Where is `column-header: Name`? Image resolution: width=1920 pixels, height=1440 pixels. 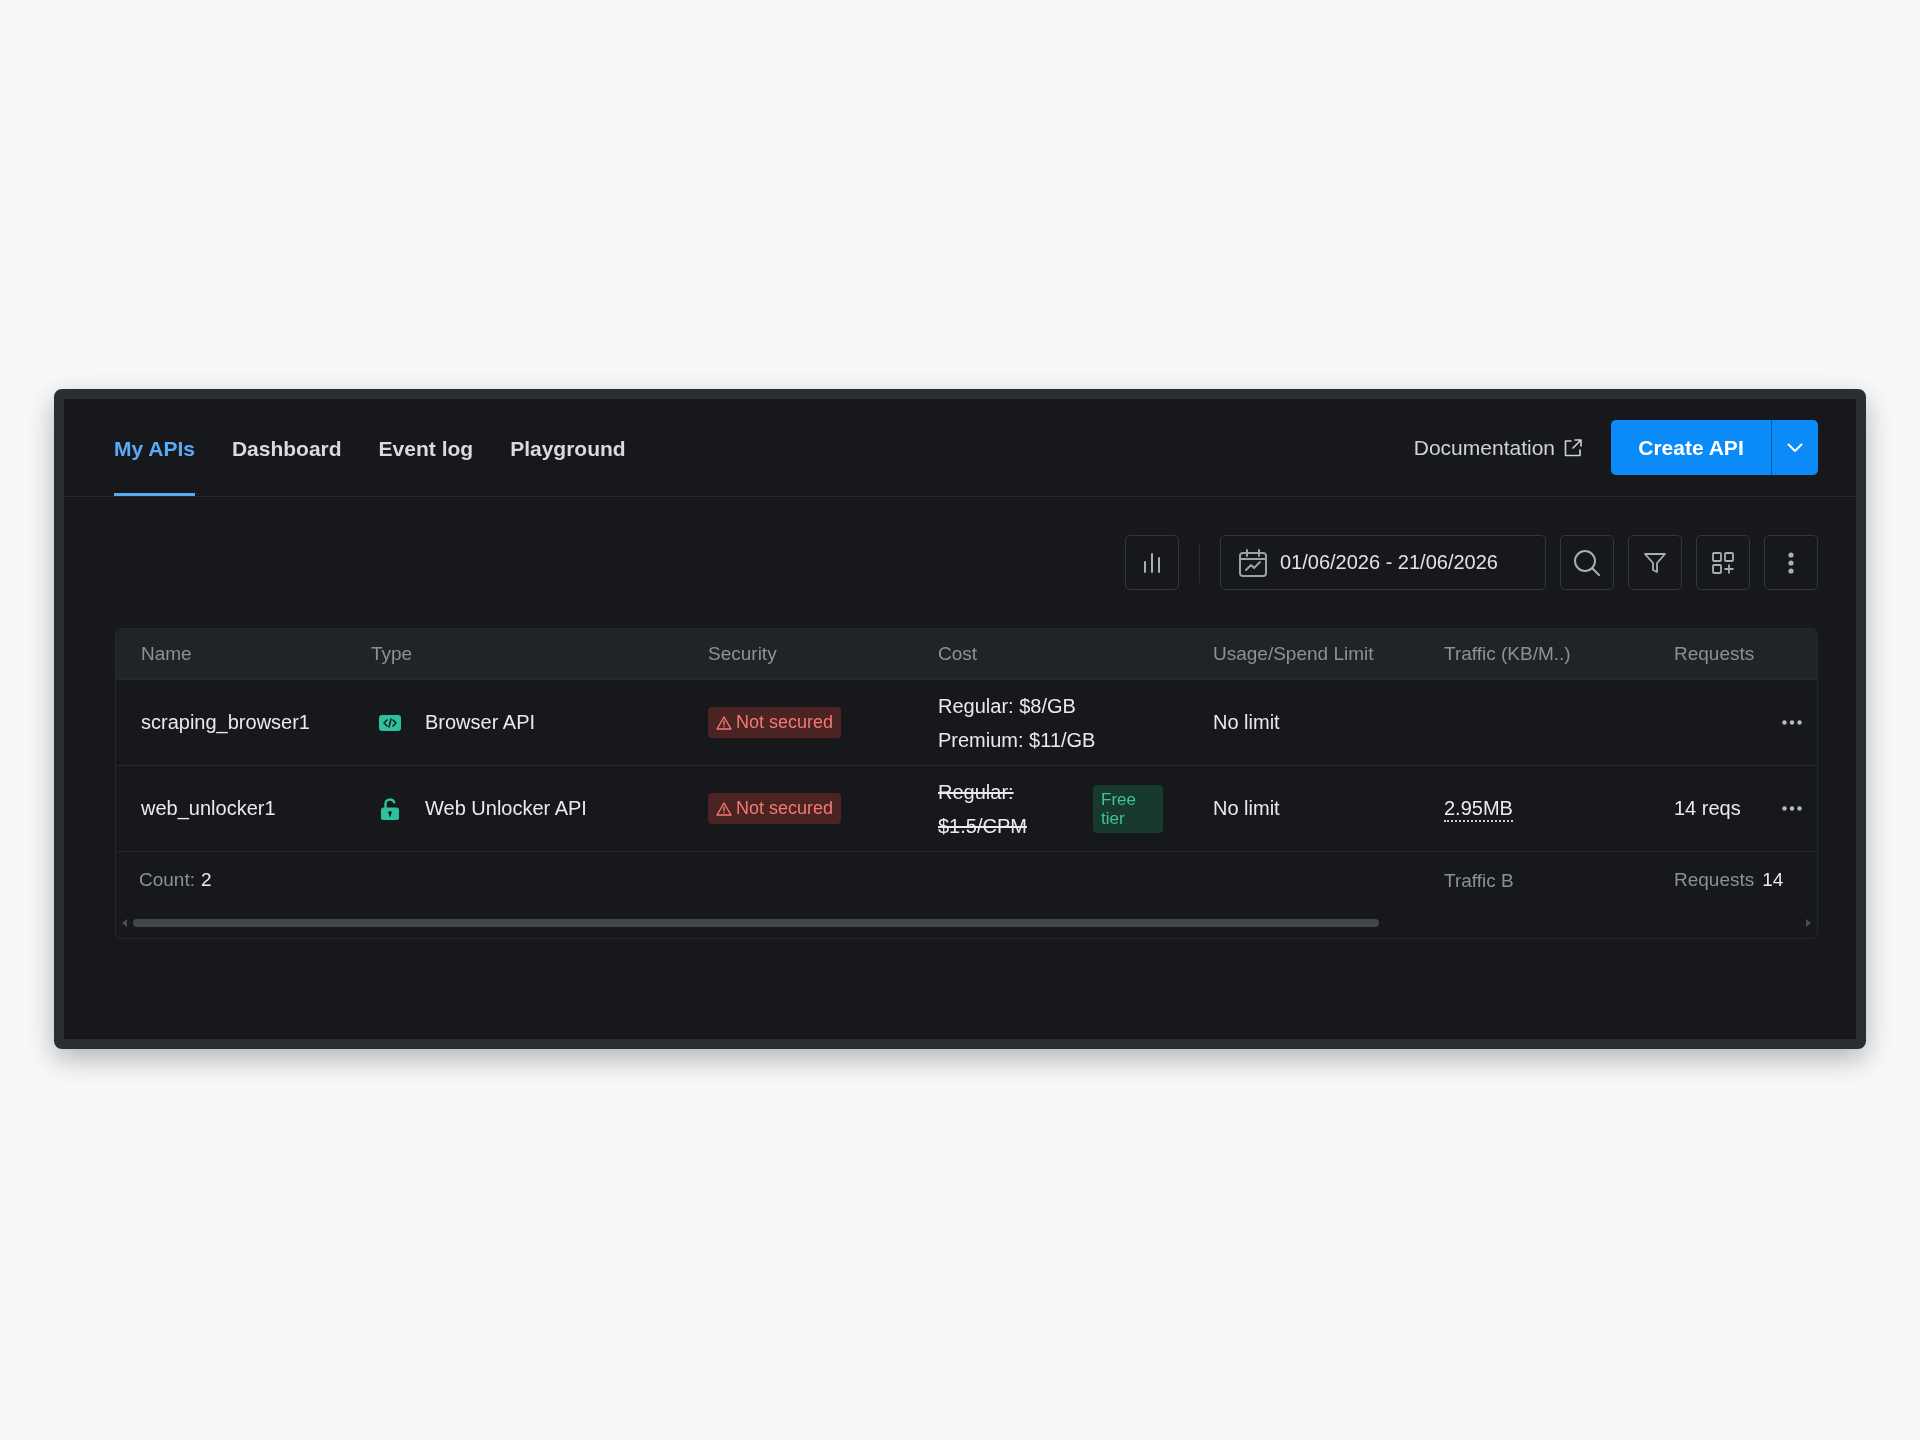
column-header: Name is located at coordinates (166, 654).